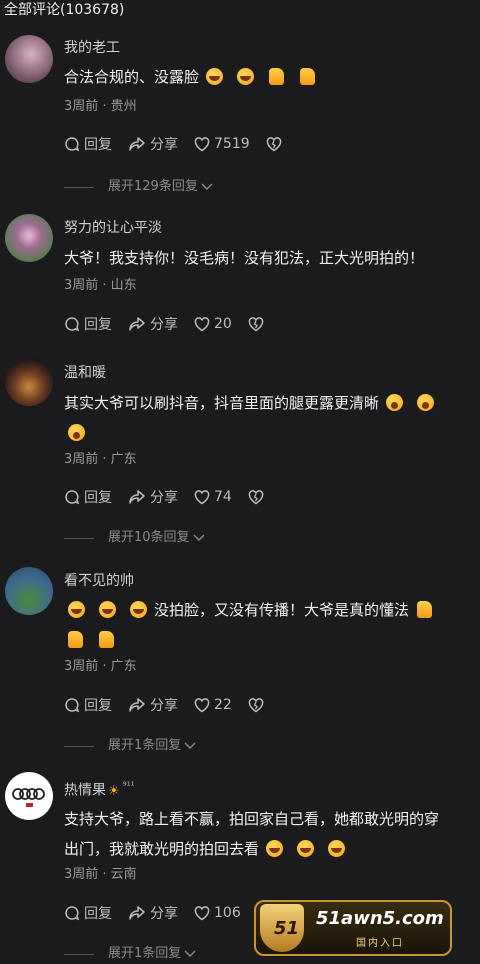 This screenshot has width=480, height=964. Describe the element at coordinates (183, 144) in the screenshot. I see `comment-actions: 回复 分享 7519` at that location.